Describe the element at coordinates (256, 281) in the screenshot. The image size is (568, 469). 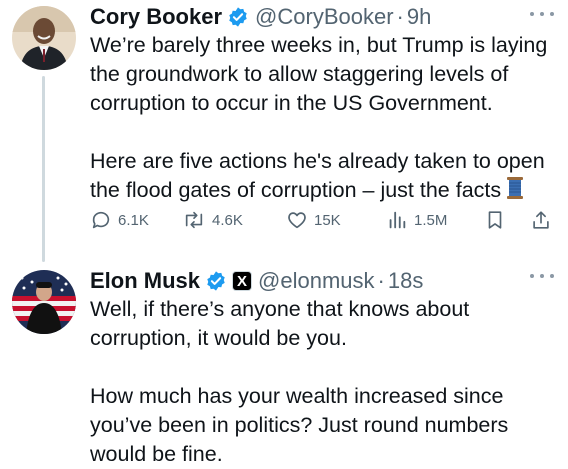
I see `tweet-header: Elon Musk X @elonmusk · 18s` at that location.